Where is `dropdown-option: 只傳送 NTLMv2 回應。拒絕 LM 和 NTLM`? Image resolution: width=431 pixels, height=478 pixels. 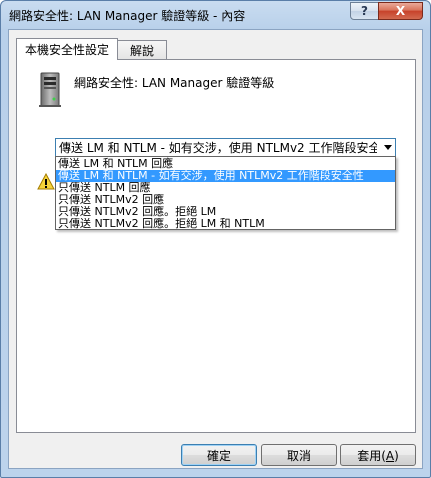
dropdown-option: 只傳送 NTLMv2 回應。拒絕 LM 和 NTLM is located at coordinates (225, 224).